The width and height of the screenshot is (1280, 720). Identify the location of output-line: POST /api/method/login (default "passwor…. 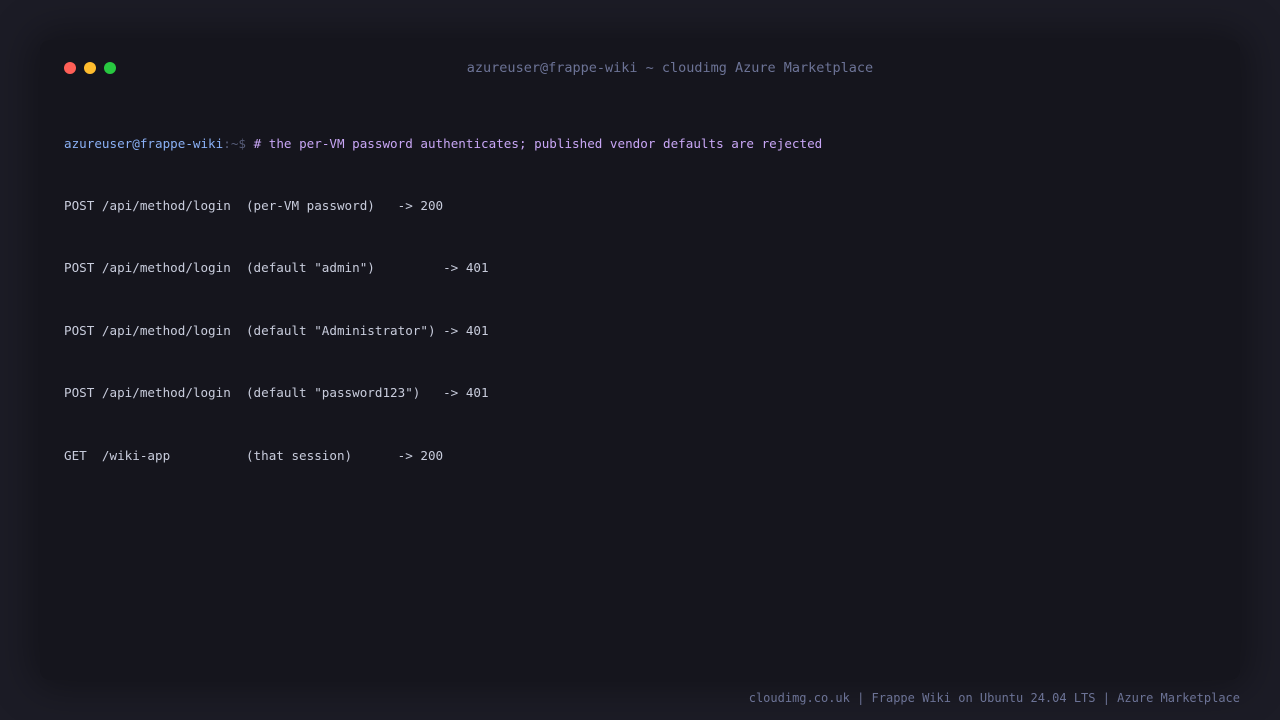
(276, 393).